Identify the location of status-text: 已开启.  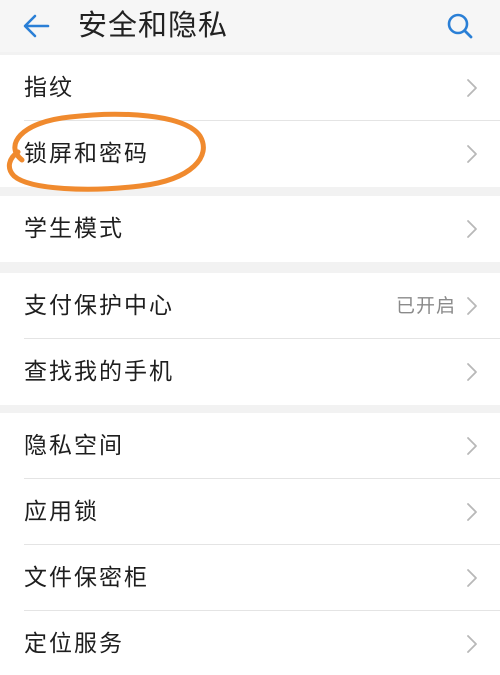
(425, 306).